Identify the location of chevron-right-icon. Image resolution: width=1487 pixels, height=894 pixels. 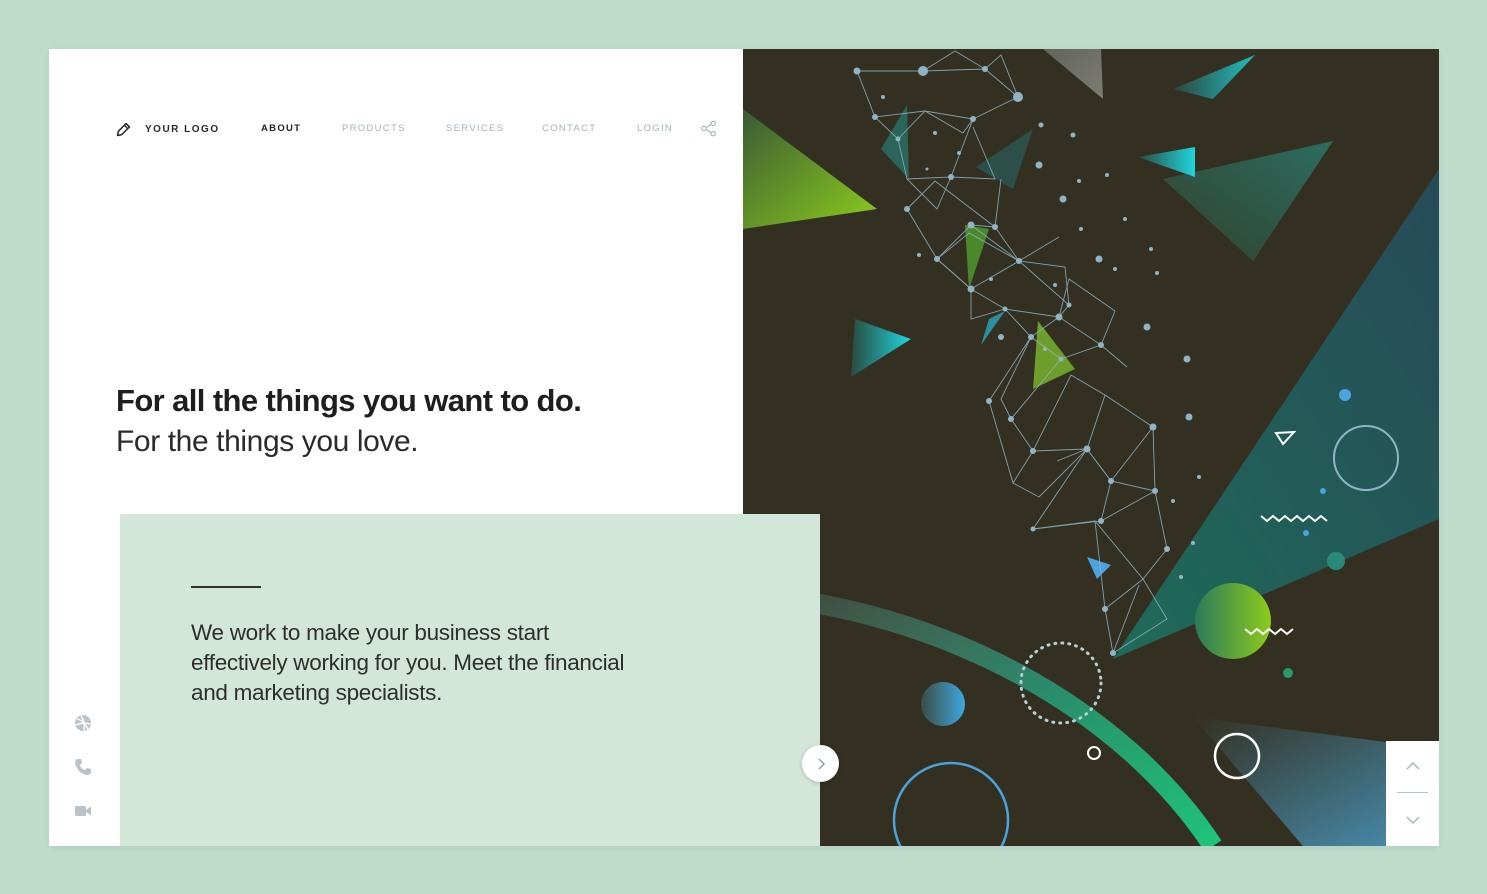
(821, 763).